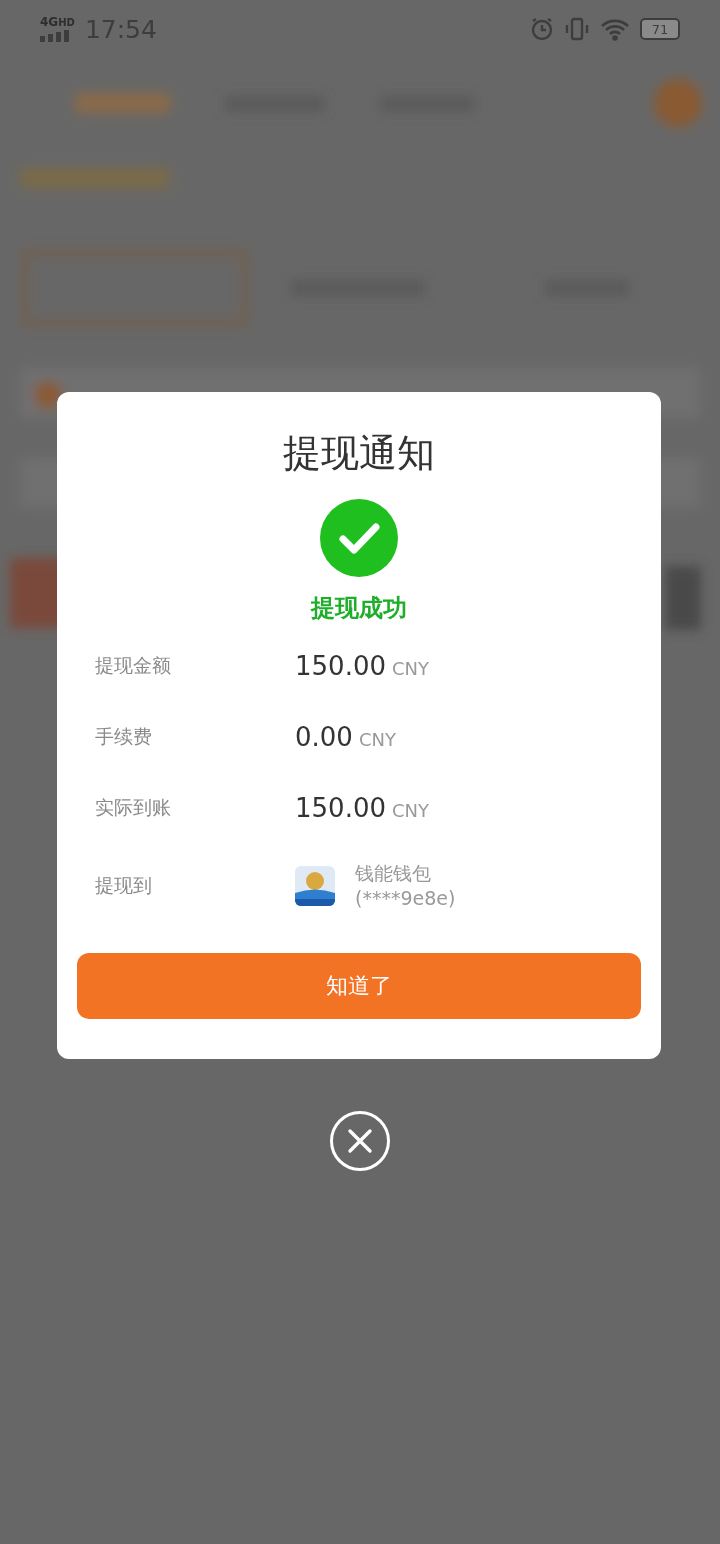 The width and height of the screenshot is (720, 1544). What do you see at coordinates (124, 736) in the screenshot?
I see `row-label: 手续费` at bounding box center [124, 736].